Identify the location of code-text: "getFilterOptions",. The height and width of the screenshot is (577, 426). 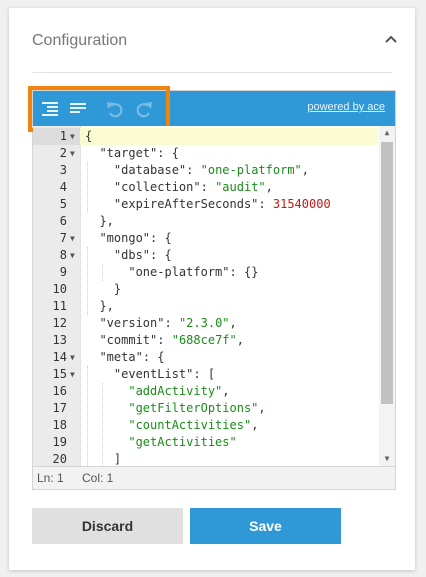
(197, 408).